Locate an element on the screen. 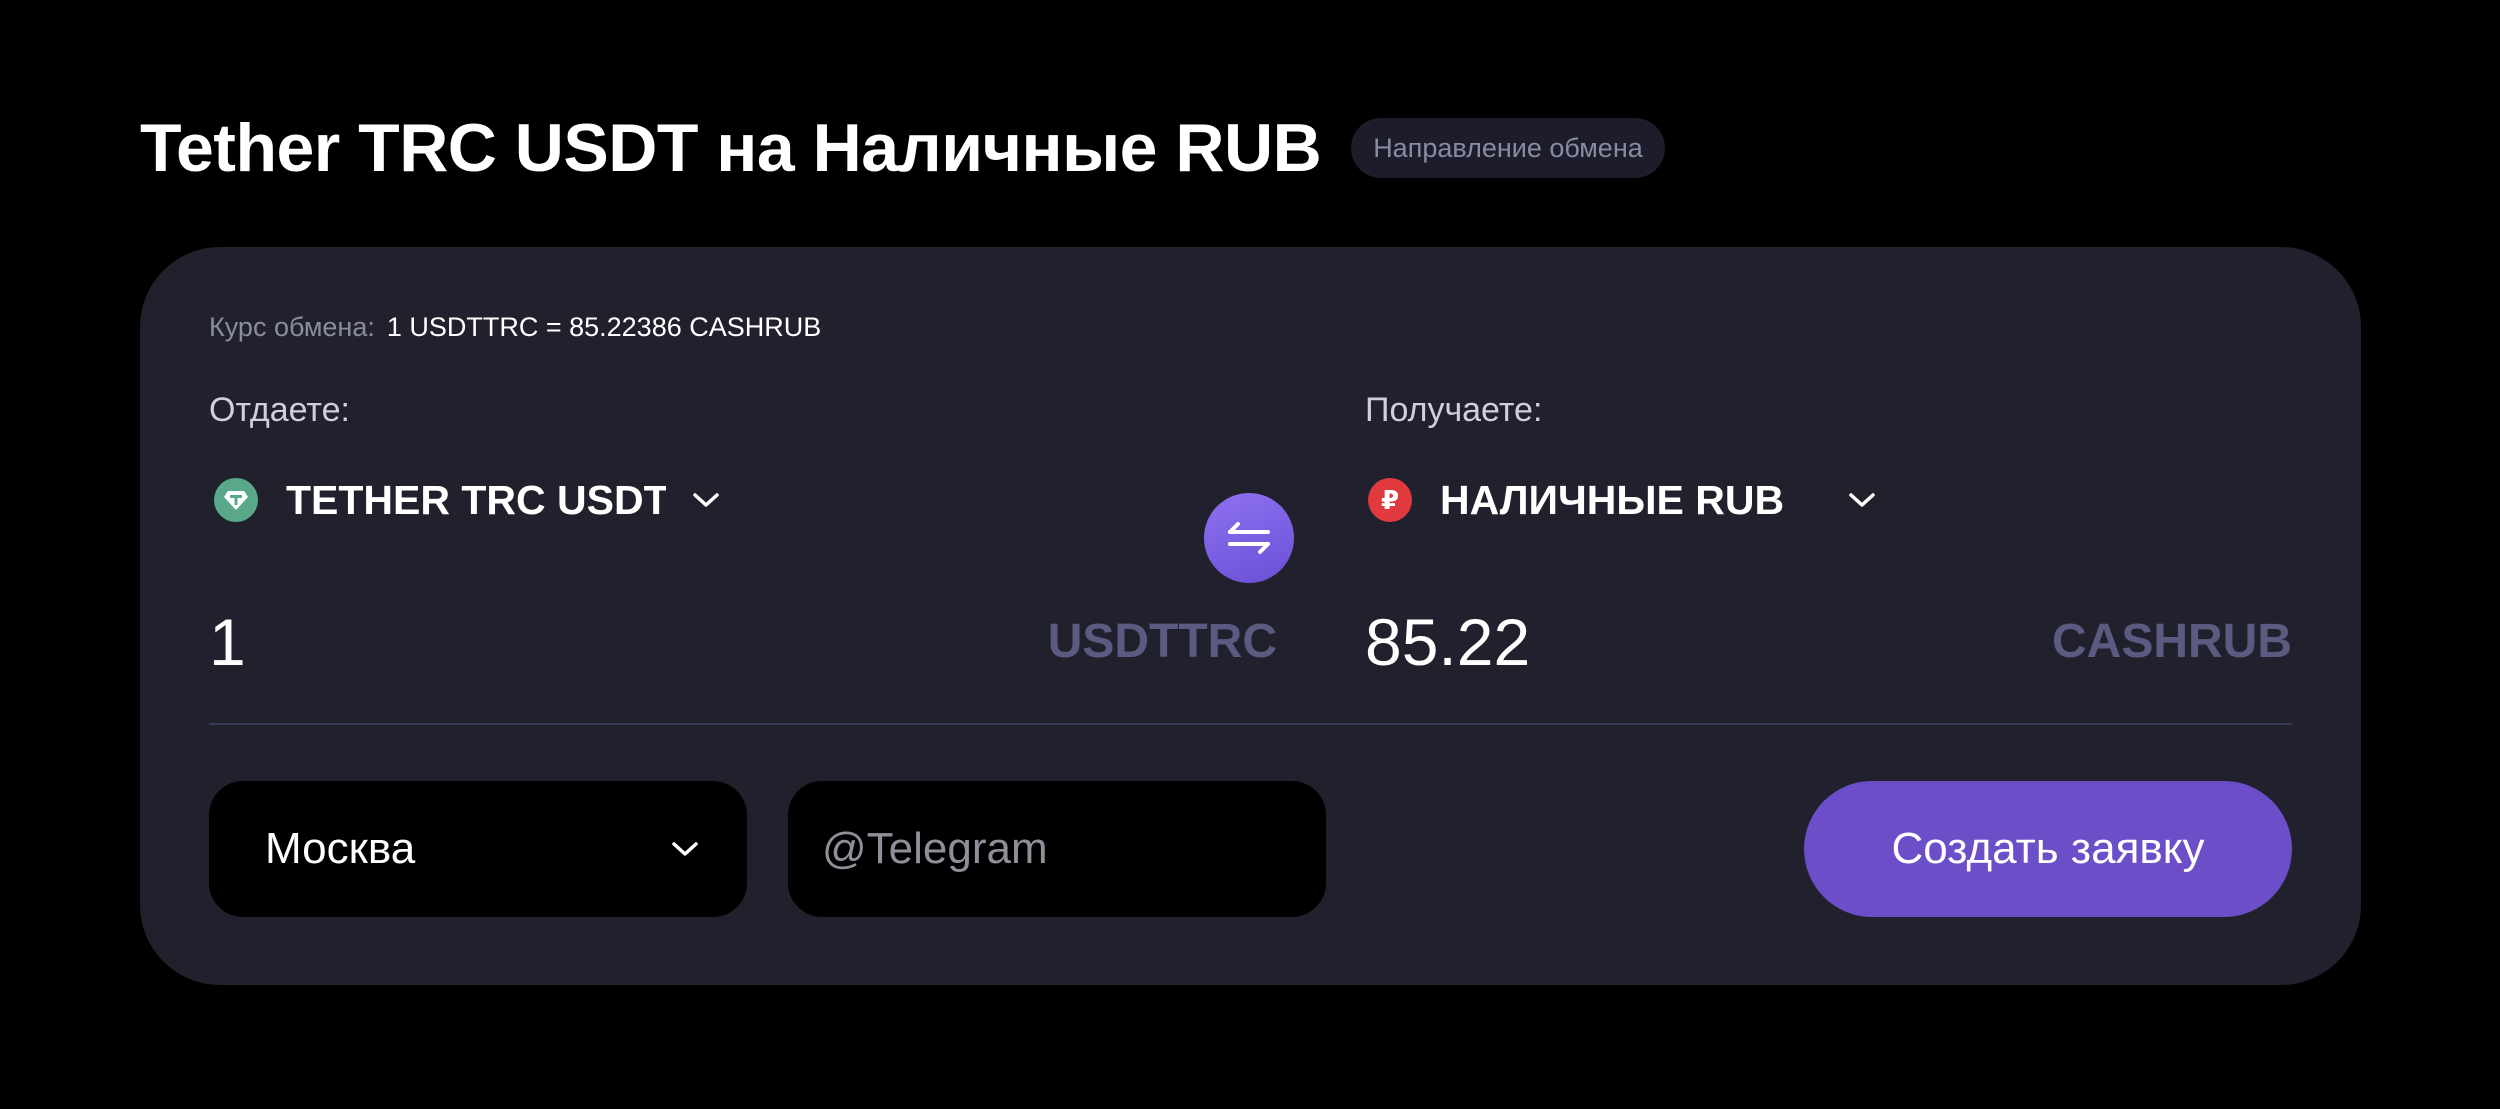 The width and height of the screenshot is (2500, 1109). give-currency-code: USDTTRC is located at coordinates (1162, 641).